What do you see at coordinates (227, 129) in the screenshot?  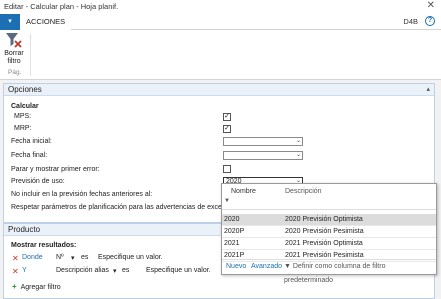 I see `mrp-checkbox: ✓` at bounding box center [227, 129].